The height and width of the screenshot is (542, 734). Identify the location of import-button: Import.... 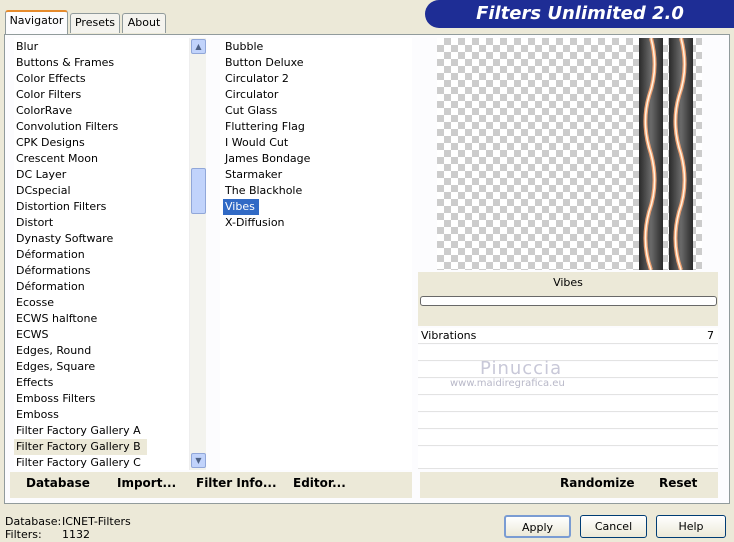
(146, 483).